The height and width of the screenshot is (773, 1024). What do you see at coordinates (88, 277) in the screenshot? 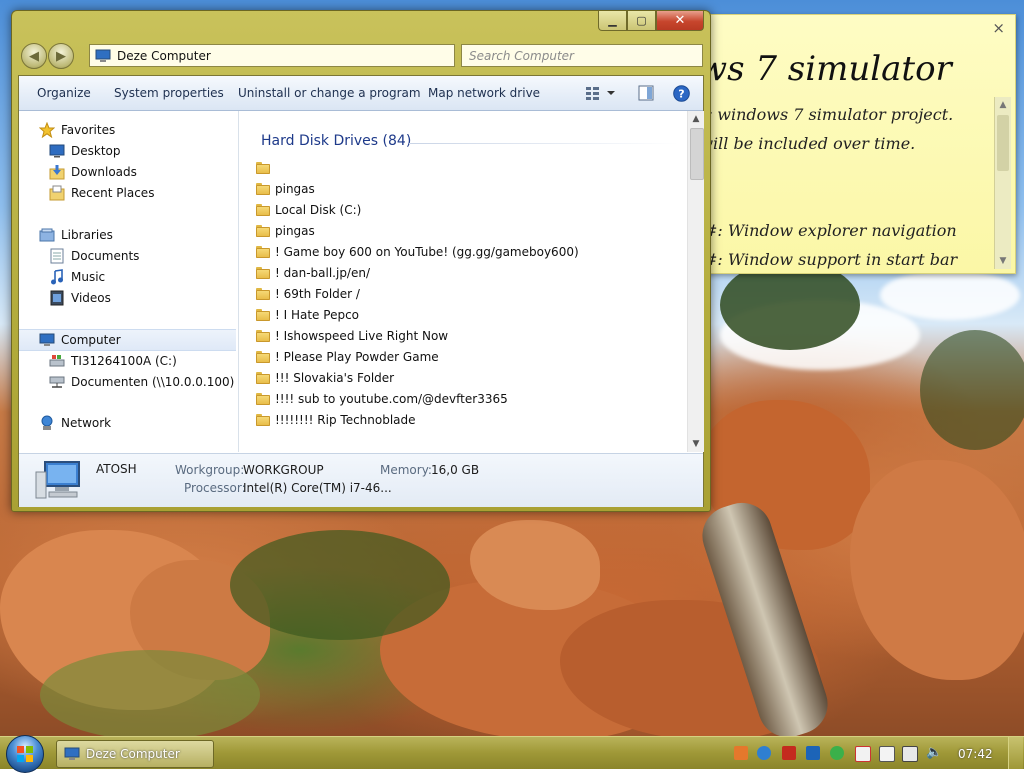
I see `nav-music-label: Music` at bounding box center [88, 277].